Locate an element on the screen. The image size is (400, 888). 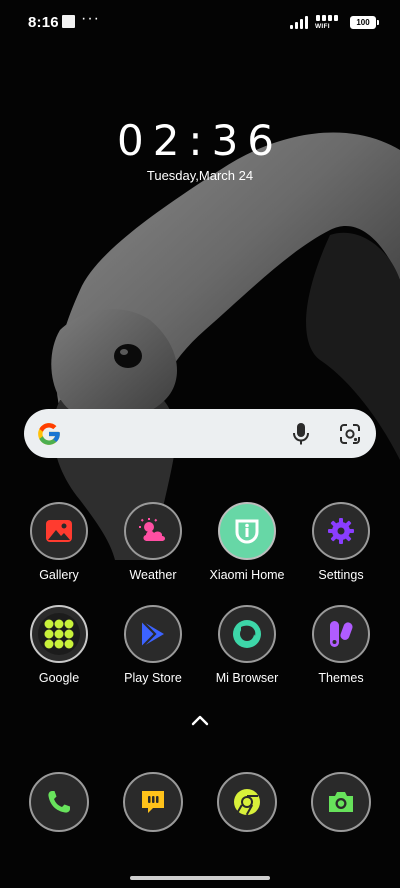
app-mi-browser: Mi Browser is located at coordinates (247, 645).